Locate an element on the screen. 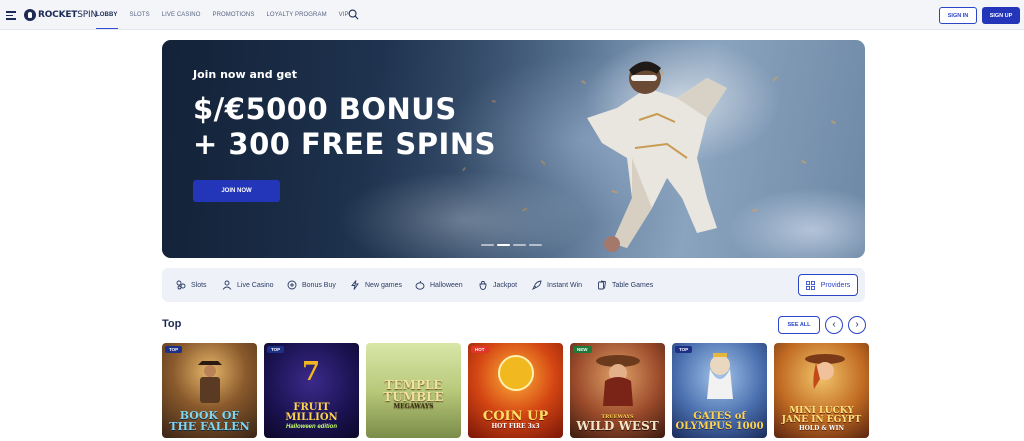 The height and width of the screenshot is (441, 1024). category-slots: Slots is located at coordinates (191, 285).